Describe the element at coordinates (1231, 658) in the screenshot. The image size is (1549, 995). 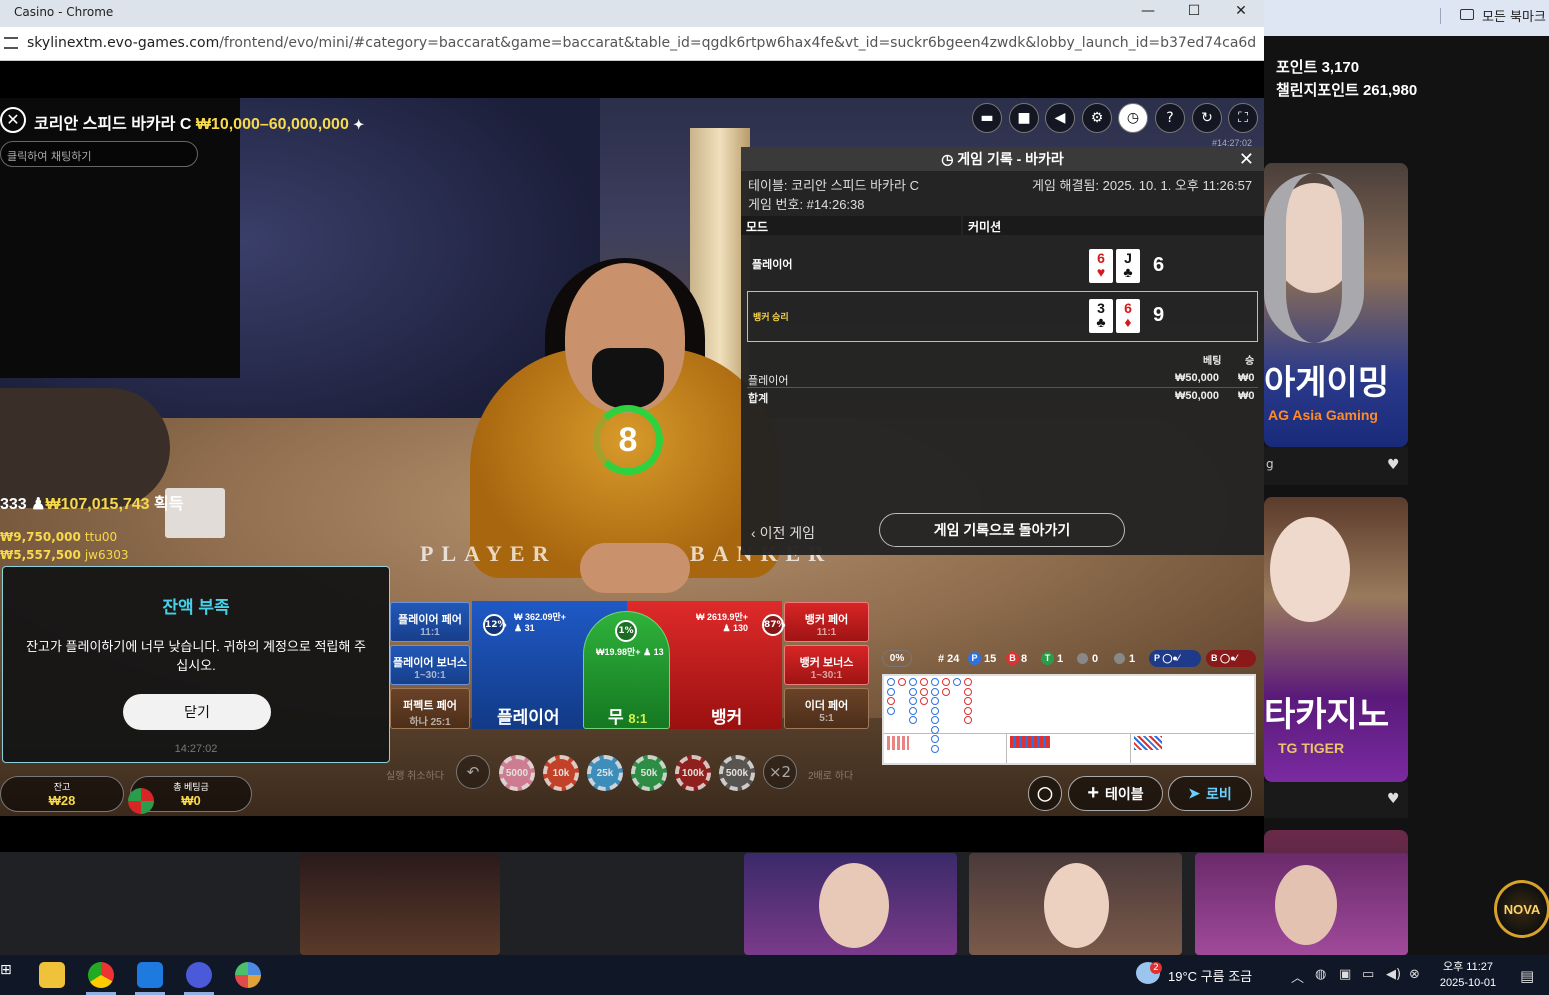
I see `banker-predict-button: B ◯●⁄` at that location.